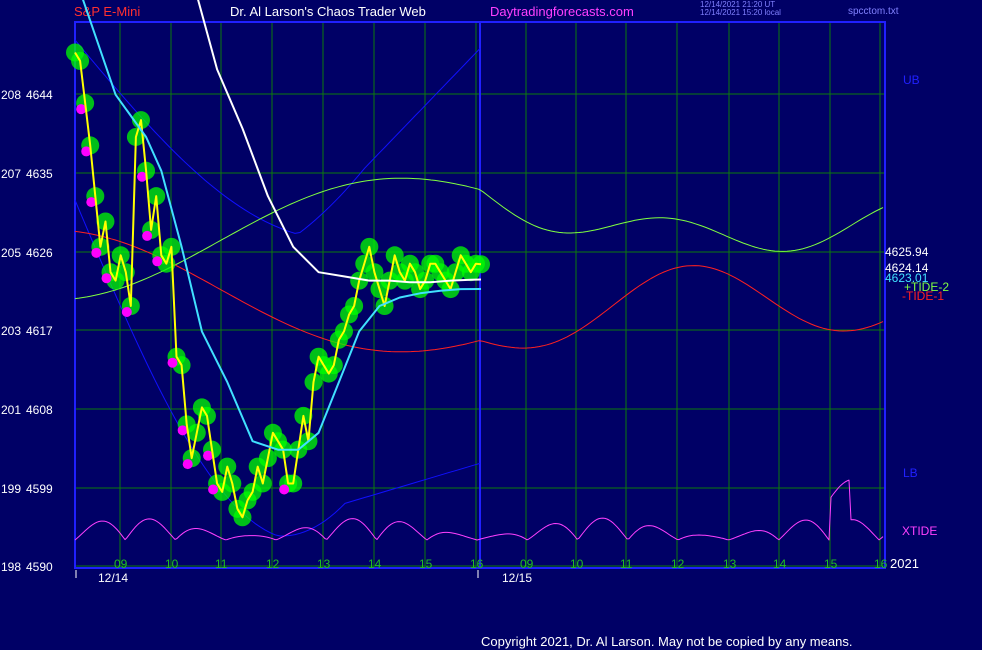 The height and width of the screenshot is (650, 982). Describe the element at coordinates (39, 253) in the screenshot. I see `y-tick-label-price: 4626` at that location.